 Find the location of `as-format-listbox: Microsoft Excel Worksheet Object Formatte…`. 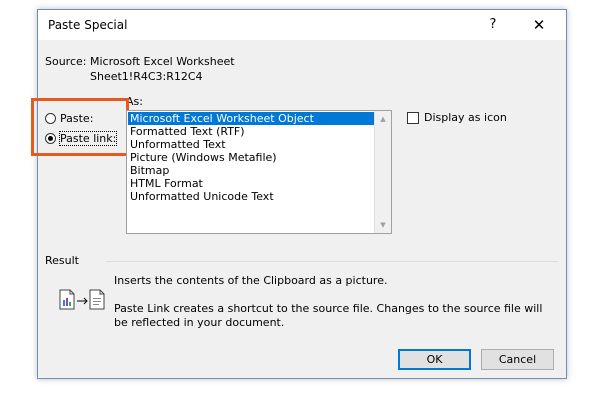

as-format-listbox: Microsoft Excel Worksheet Object Formatte… is located at coordinates (259, 172).